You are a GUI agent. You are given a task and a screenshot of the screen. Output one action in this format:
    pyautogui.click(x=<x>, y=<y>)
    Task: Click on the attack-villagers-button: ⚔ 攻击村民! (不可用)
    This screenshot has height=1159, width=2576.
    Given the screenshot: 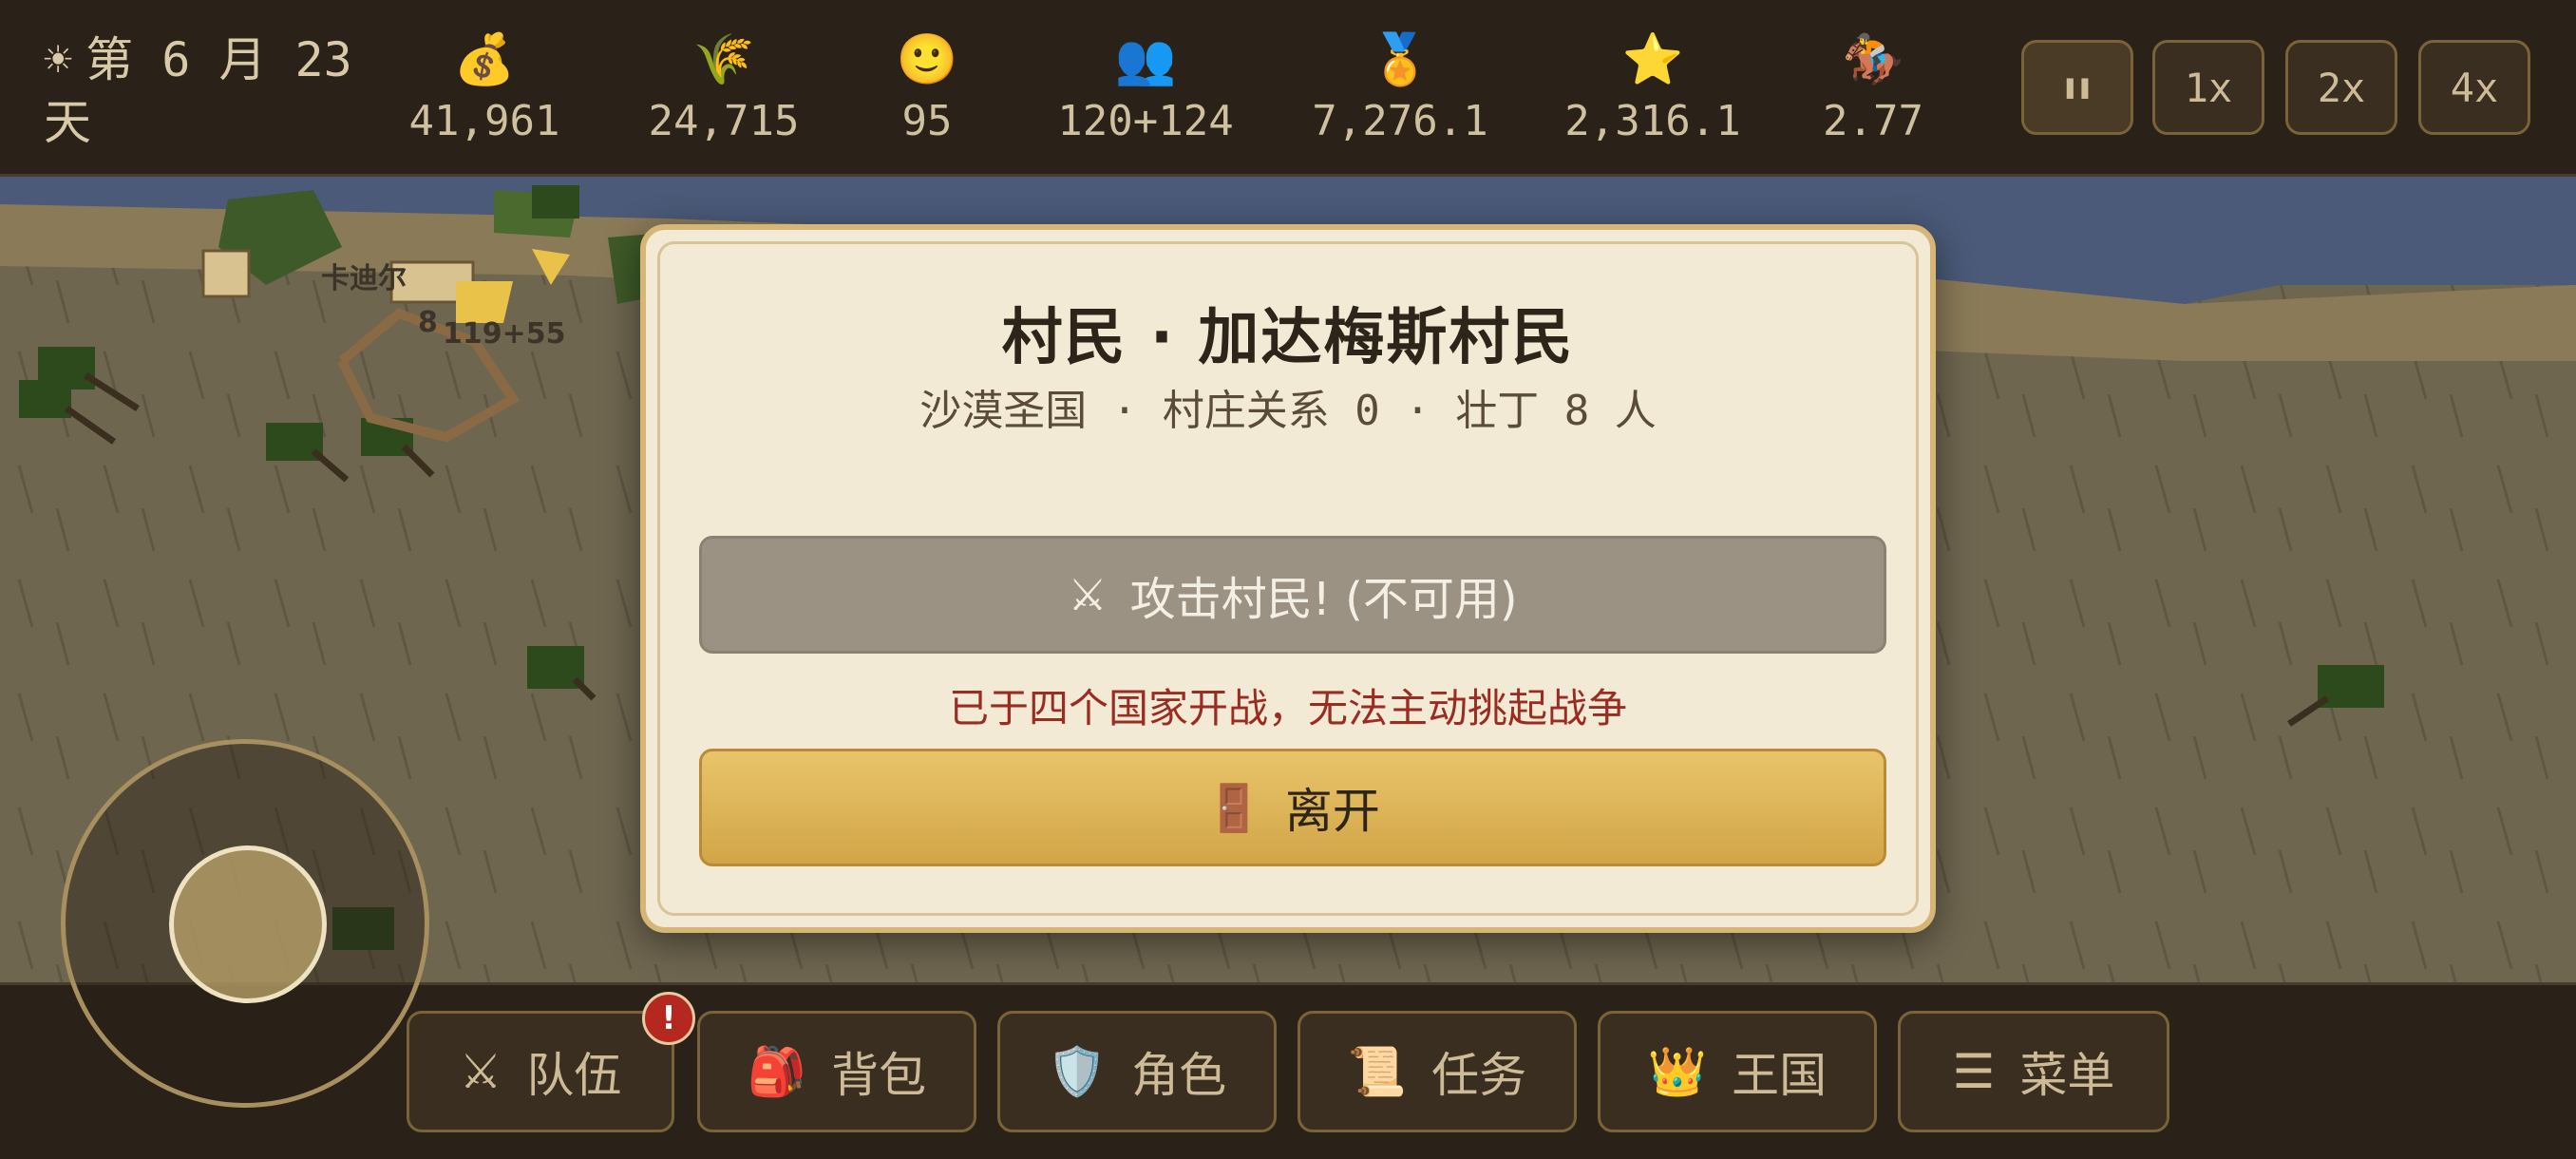 What is the action you would take?
    pyautogui.click(x=1292, y=595)
    